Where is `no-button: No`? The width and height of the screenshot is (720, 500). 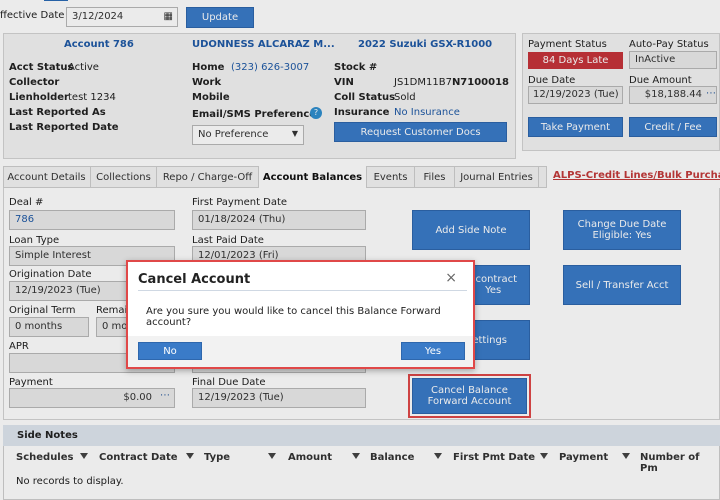
no-button: No is located at coordinates (170, 351).